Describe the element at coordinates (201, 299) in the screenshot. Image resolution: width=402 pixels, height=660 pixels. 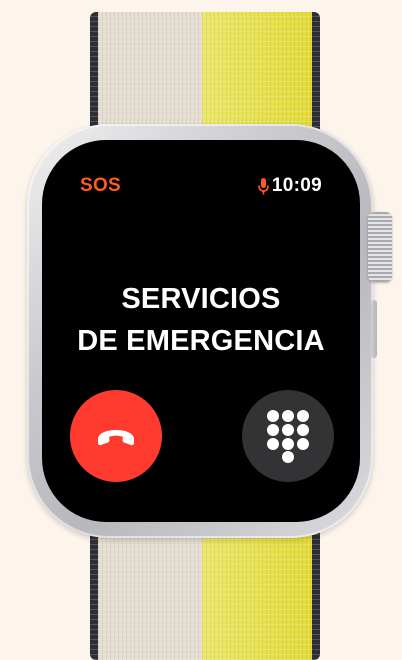
I see `call-title-line-1: SERVICIOS` at that location.